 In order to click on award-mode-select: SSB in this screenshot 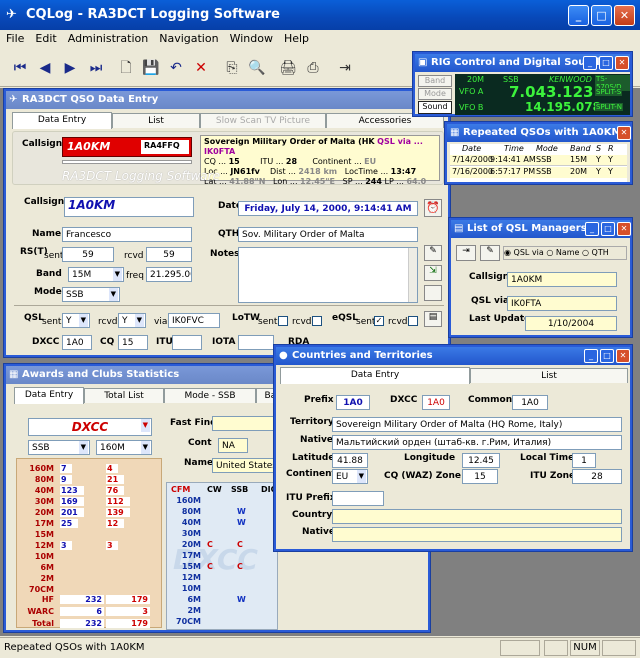, I will do `click(59, 447)`.